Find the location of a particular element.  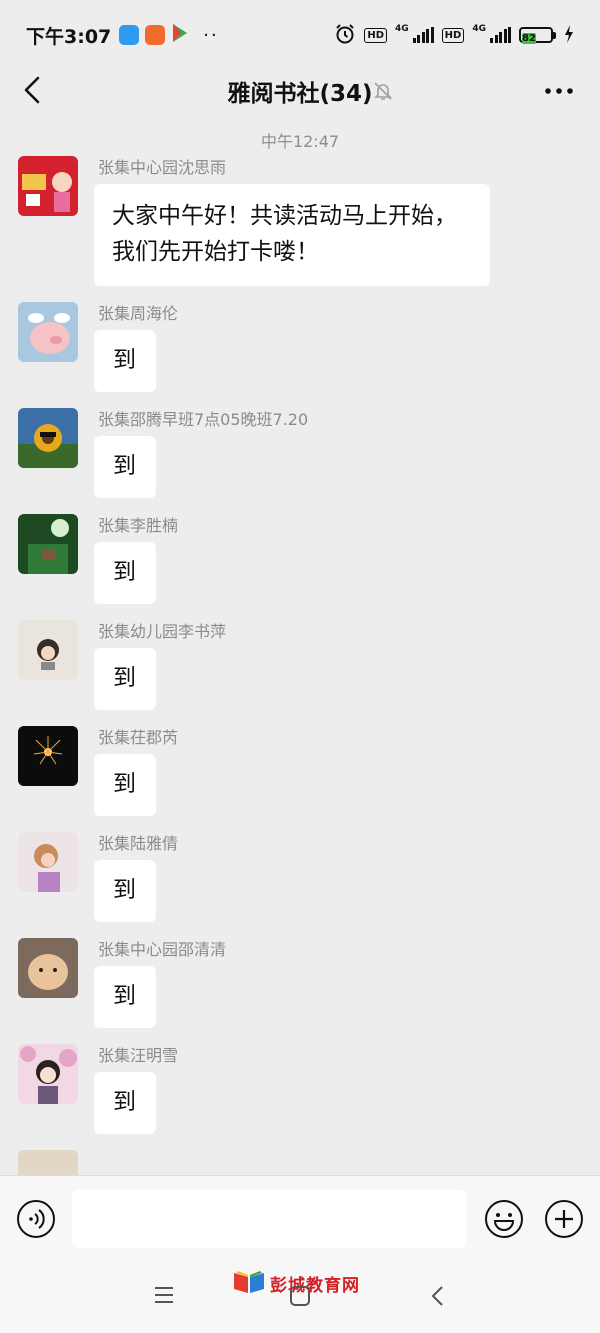

message-item: 张集陆雅倩 到 is located at coordinates (300, 885).